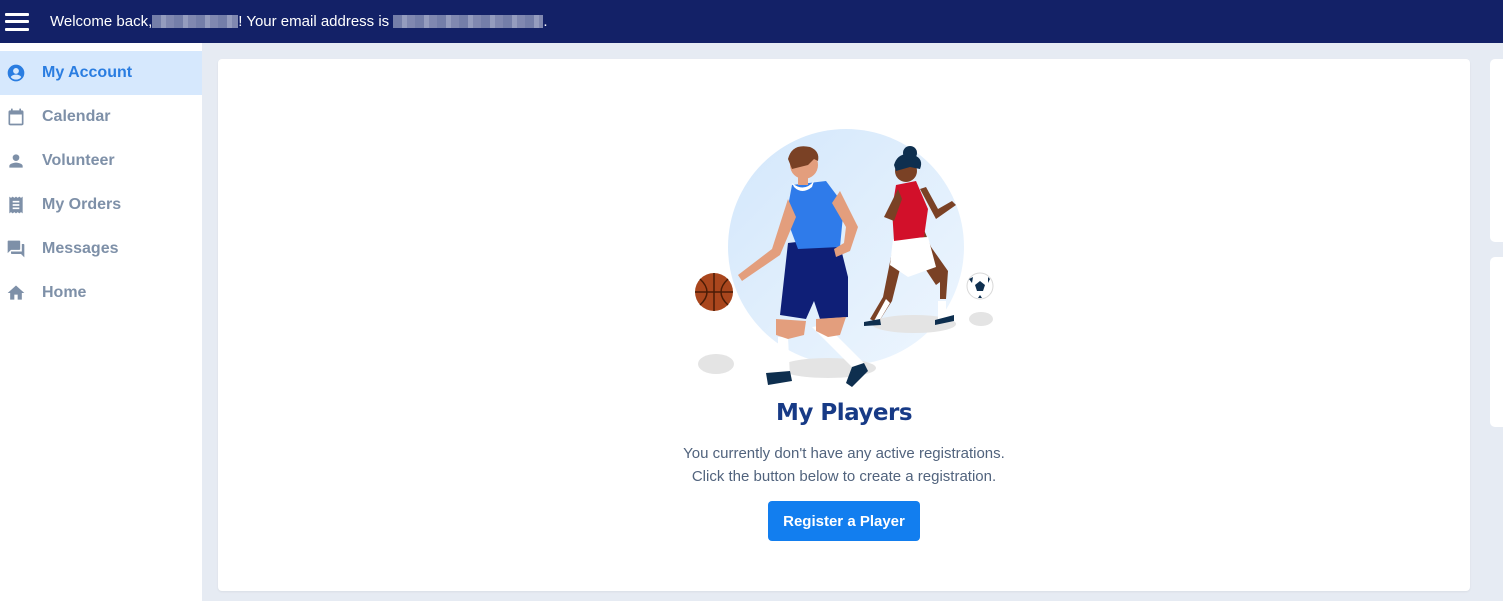 The image size is (1503, 601). I want to click on calendar-icon, so click(16, 117).